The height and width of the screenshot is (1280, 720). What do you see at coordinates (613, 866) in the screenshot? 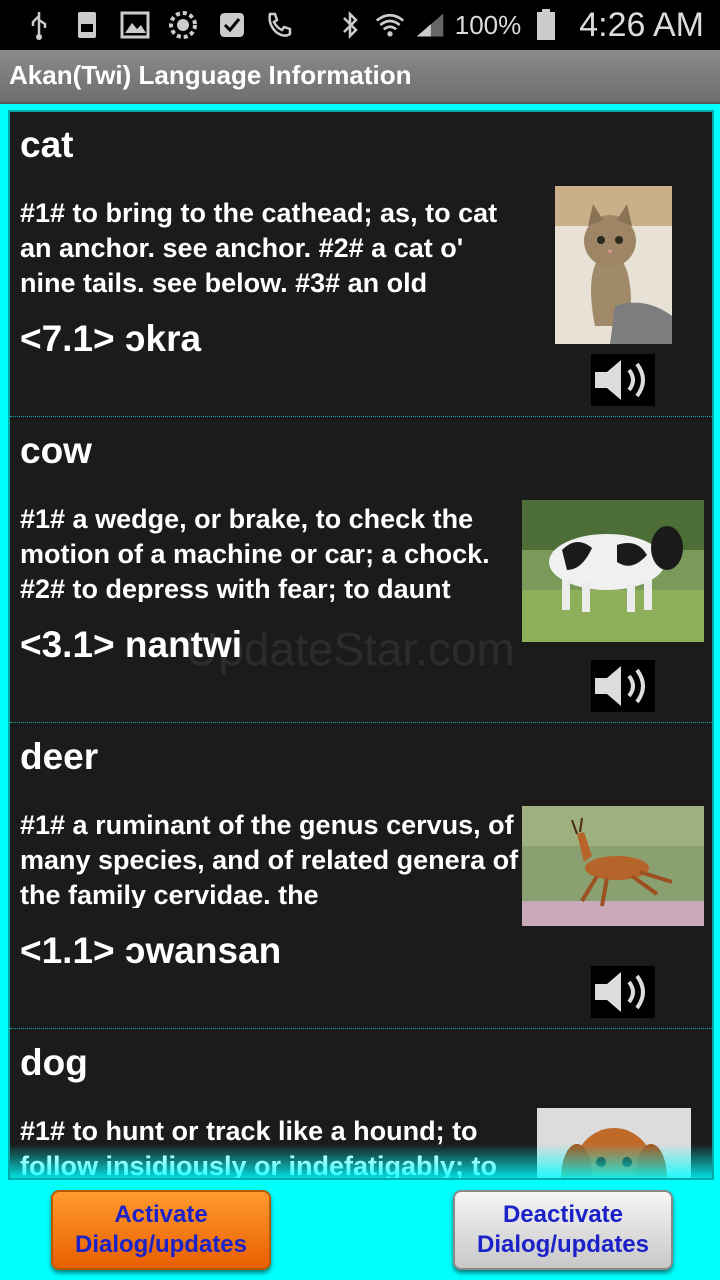
I see `deer-image` at bounding box center [613, 866].